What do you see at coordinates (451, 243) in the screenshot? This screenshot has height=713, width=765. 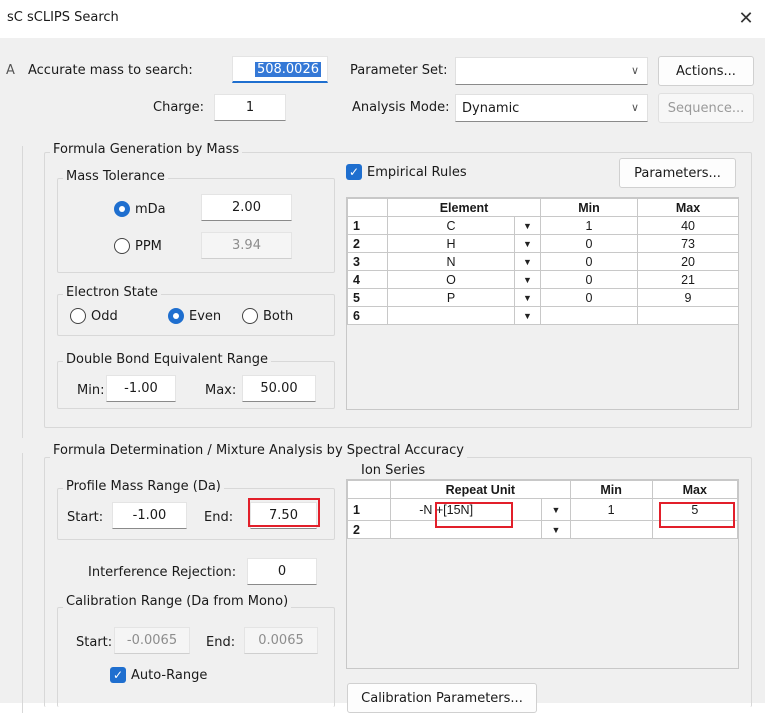 I see `element-cell: H` at bounding box center [451, 243].